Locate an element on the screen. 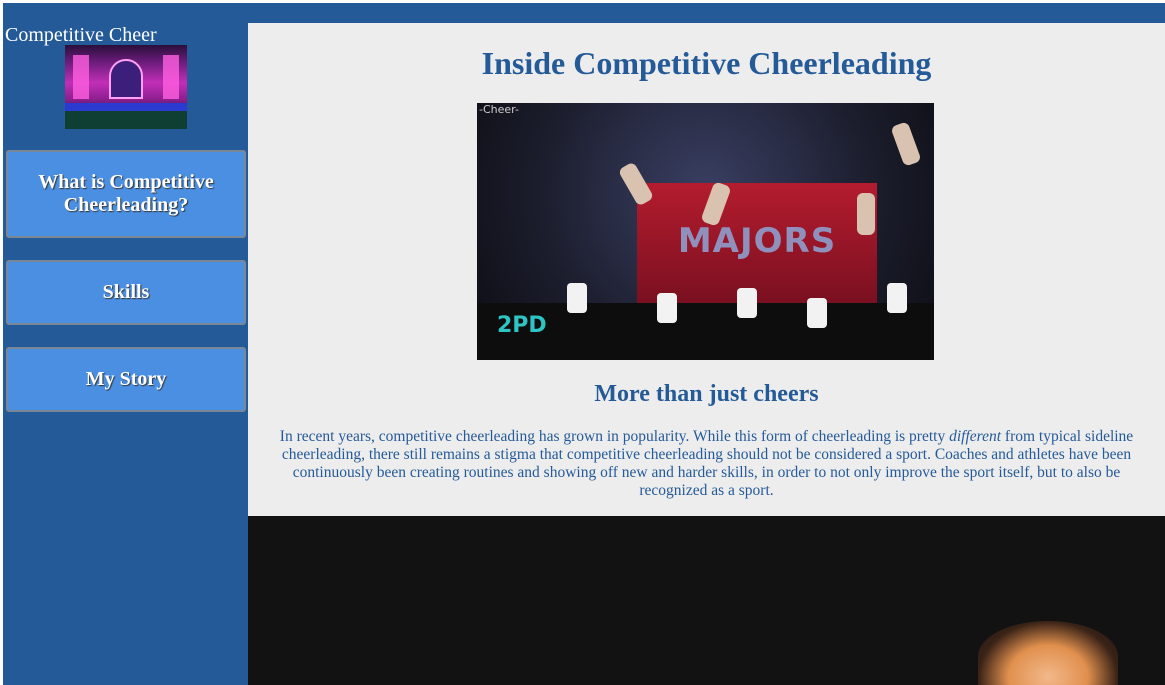 The width and height of the screenshot is (1165, 685). site-title: Competitive Cheer is located at coordinates (81, 35).